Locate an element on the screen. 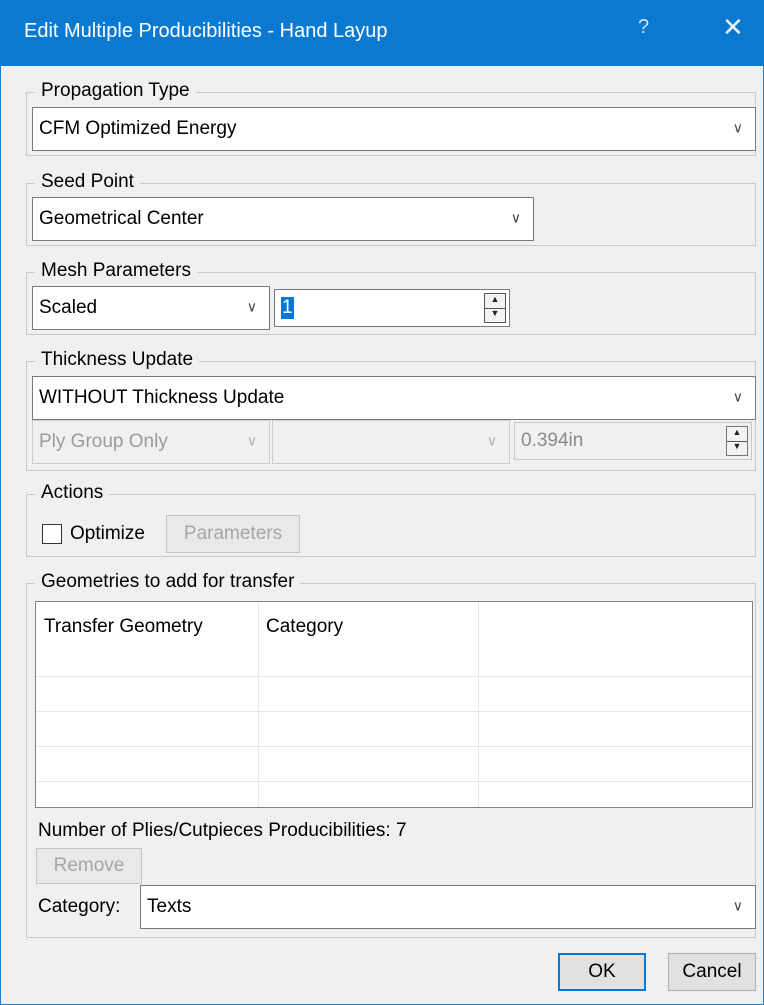  thickness-update-legend: Thickness Update is located at coordinates (117, 360).